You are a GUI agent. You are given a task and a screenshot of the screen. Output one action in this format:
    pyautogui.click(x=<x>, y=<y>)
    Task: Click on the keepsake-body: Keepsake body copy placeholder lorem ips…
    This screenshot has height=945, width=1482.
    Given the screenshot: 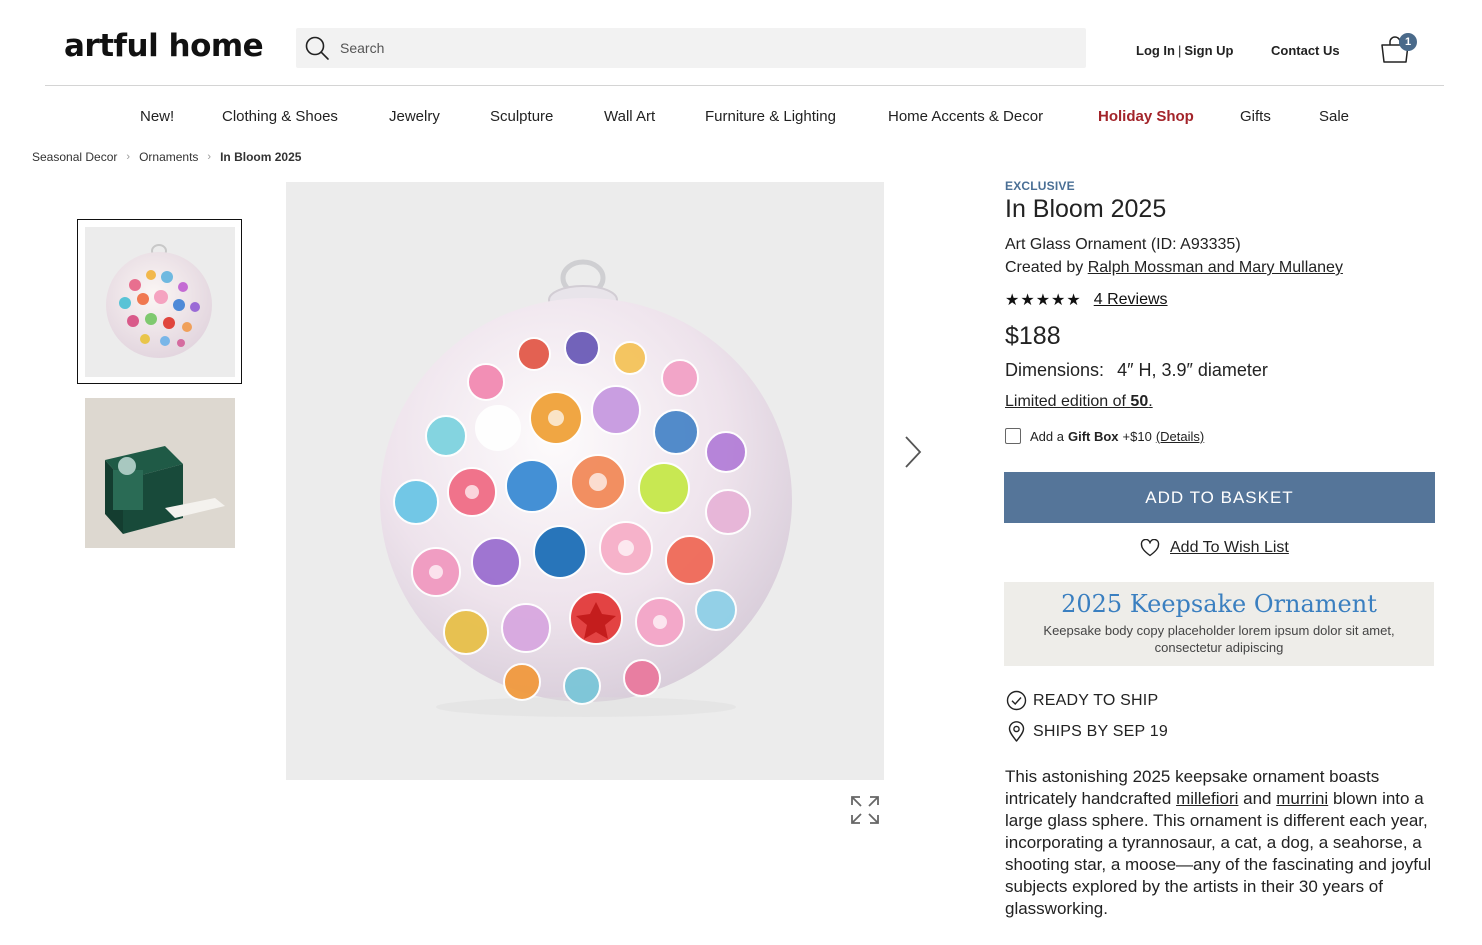 What is the action you would take?
    pyautogui.click(x=1219, y=639)
    